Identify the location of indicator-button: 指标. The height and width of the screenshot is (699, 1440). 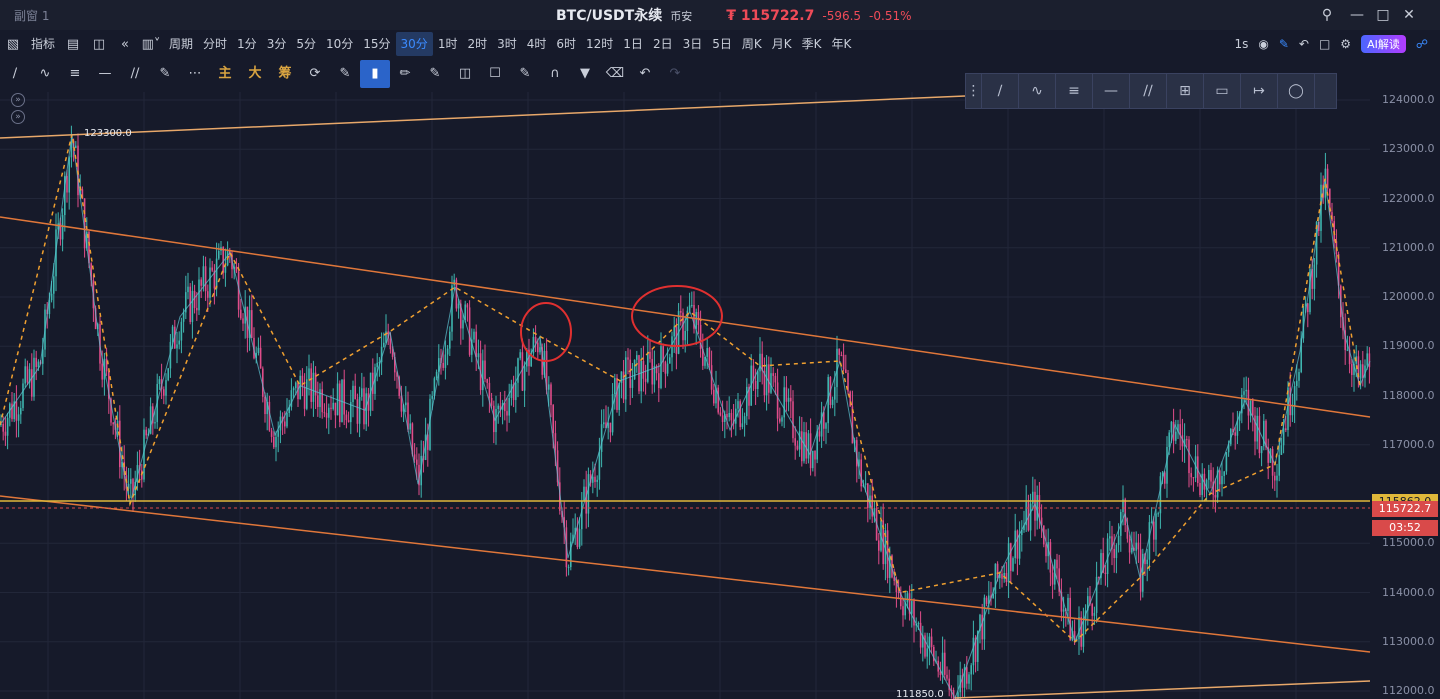
(43, 44).